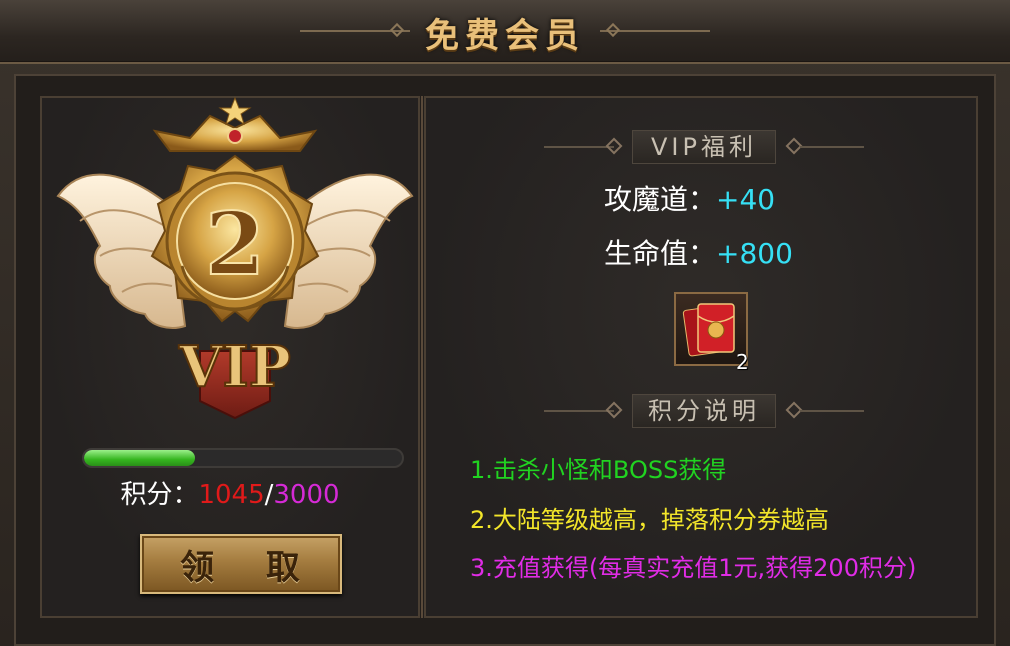 This screenshot has width=1010, height=646. Describe the element at coordinates (231, 495) in the screenshot. I see `points-current: 1045` at that location.